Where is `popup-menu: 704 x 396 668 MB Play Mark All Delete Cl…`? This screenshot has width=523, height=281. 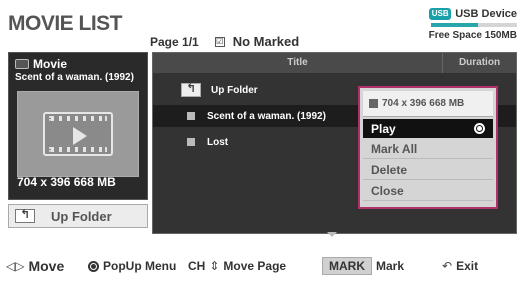
popup-menu: 704 x 396 668 MB Play Mark All Delete Cl… is located at coordinates (428, 147).